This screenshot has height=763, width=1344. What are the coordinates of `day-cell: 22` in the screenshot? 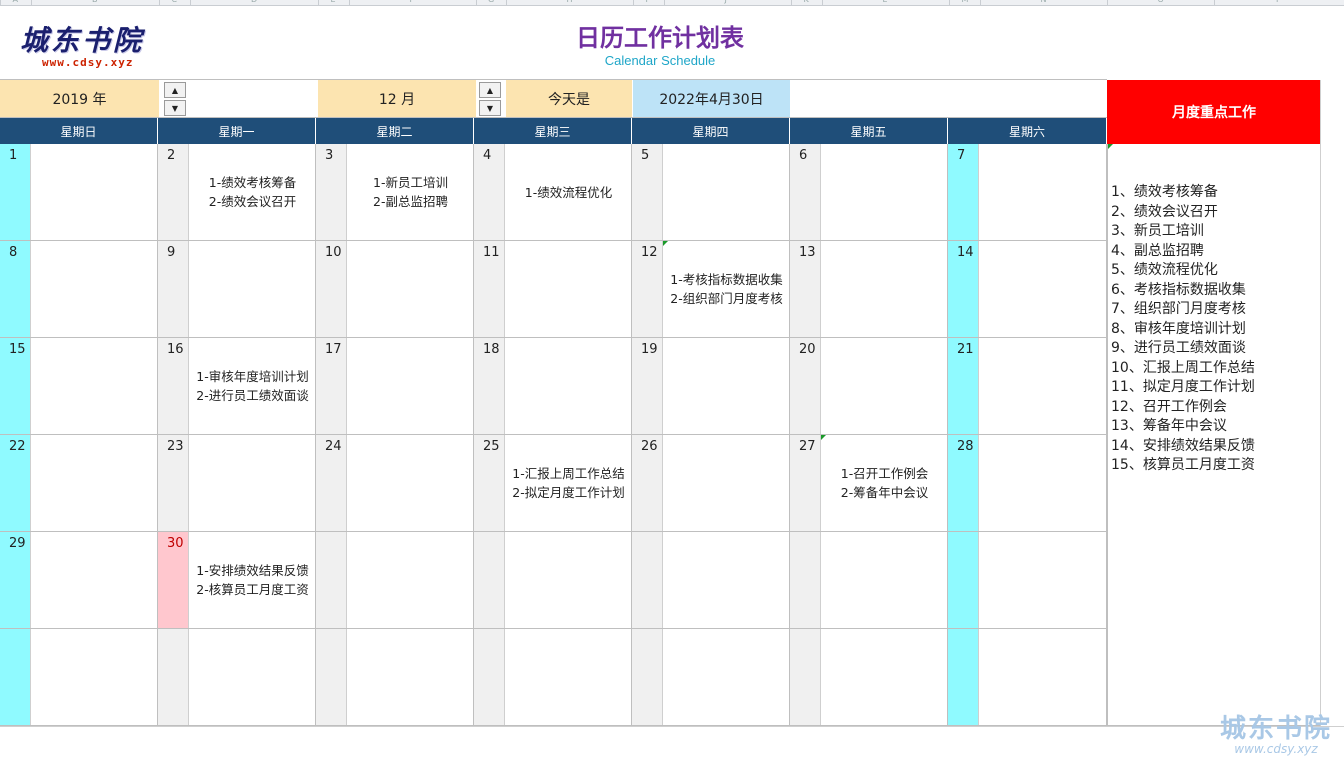 It's located at (79, 483).